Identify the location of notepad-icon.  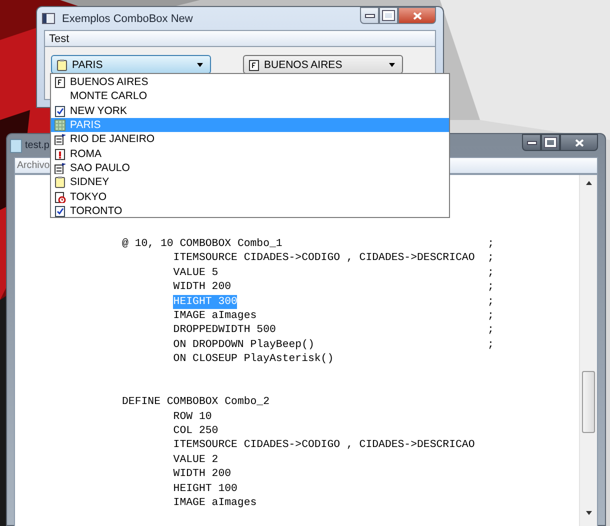
(16, 145).